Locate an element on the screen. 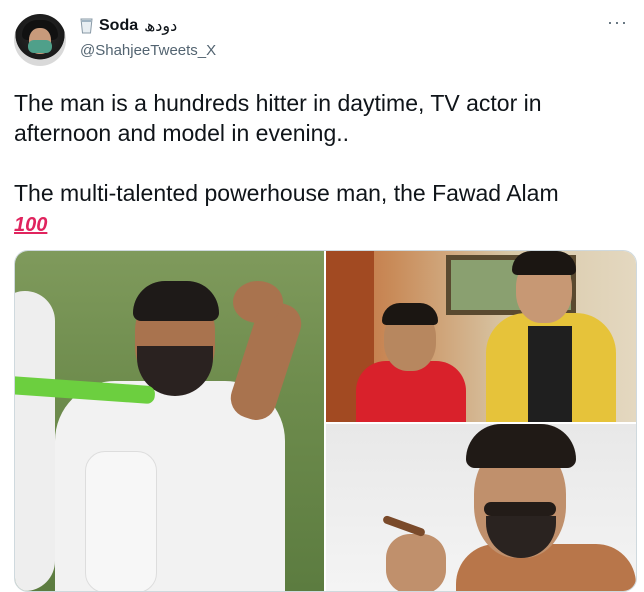 The image size is (644, 592). hundred-points-icon: 100 is located at coordinates (31, 225).